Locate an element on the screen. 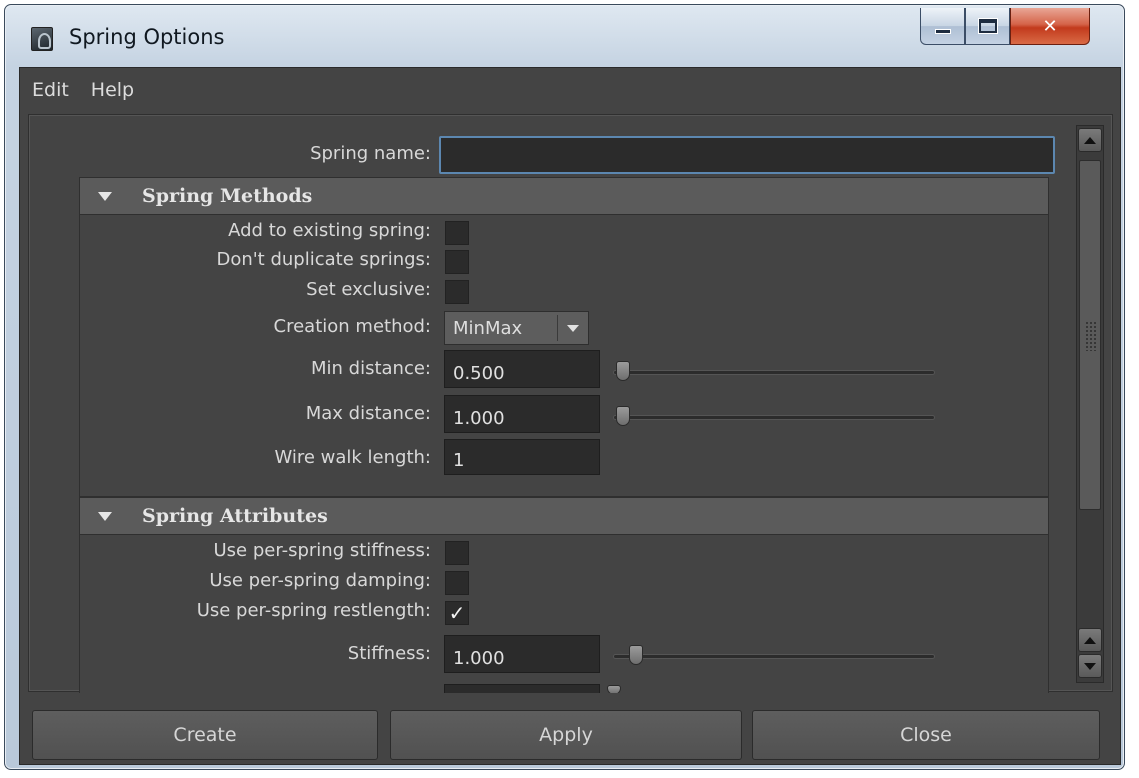 The height and width of the screenshot is (778, 1139). create-button: Create is located at coordinates (205, 735).